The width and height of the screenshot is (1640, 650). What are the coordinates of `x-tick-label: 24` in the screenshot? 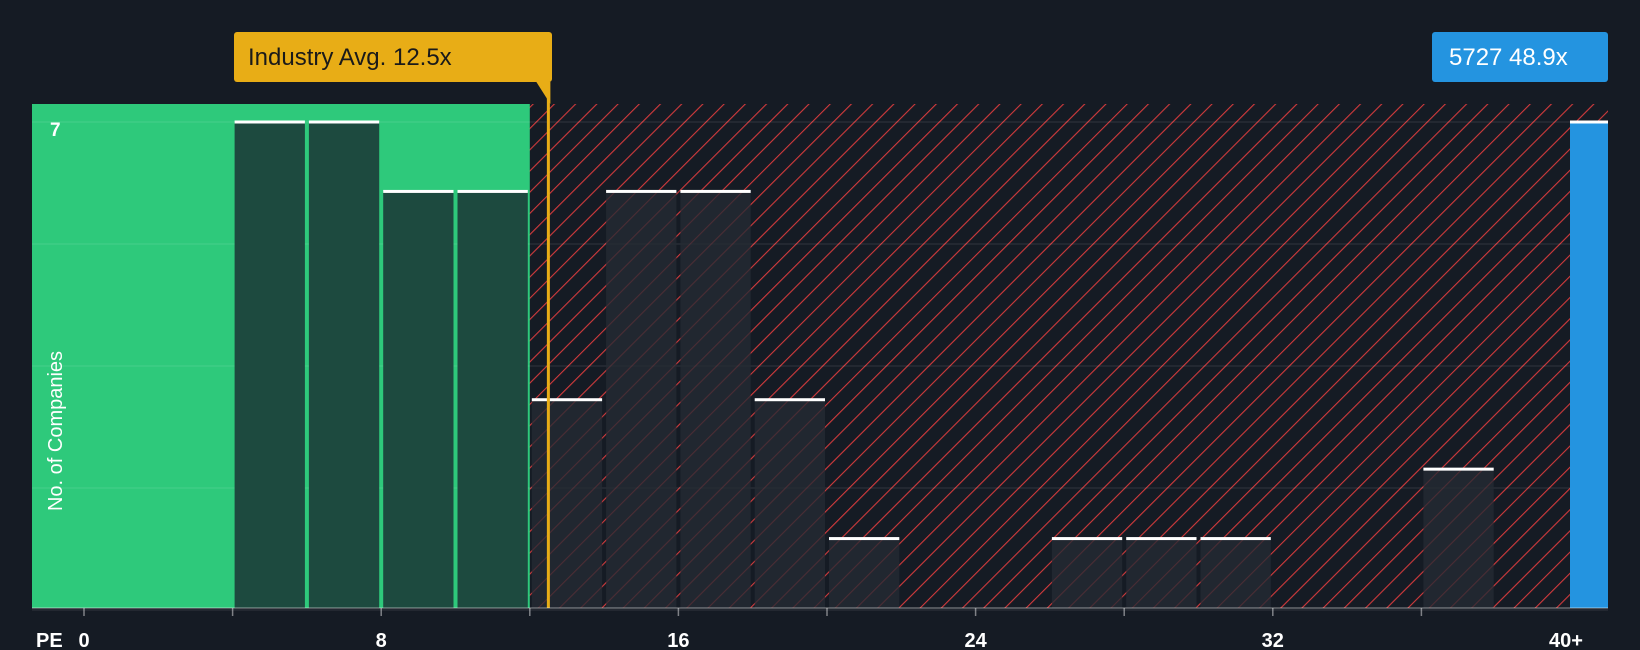 It's located at (975, 640).